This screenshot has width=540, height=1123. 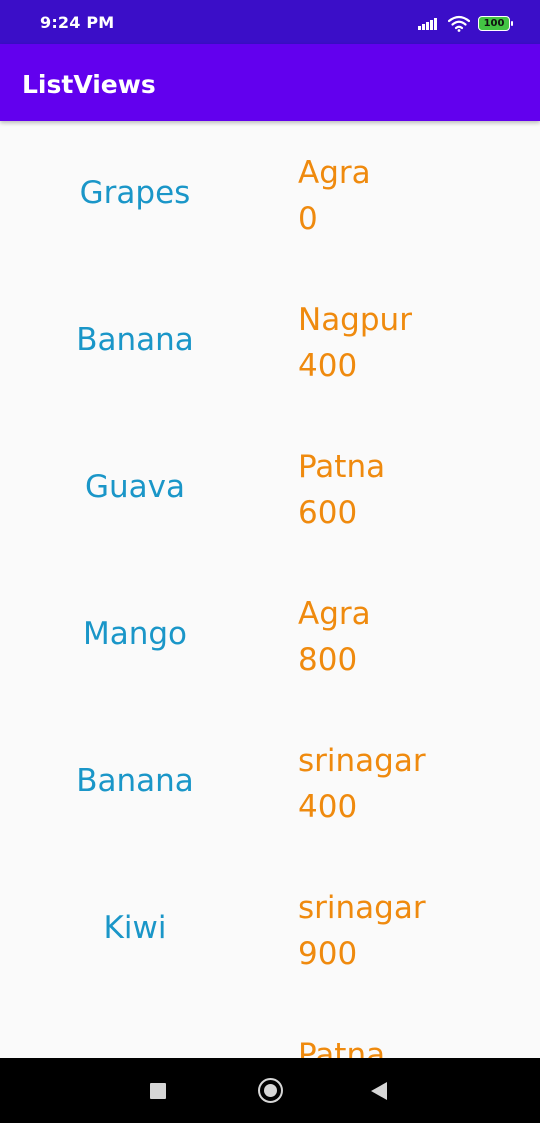 What do you see at coordinates (328, 660) in the screenshot?
I see `amount: 800` at bounding box center [328, 660].